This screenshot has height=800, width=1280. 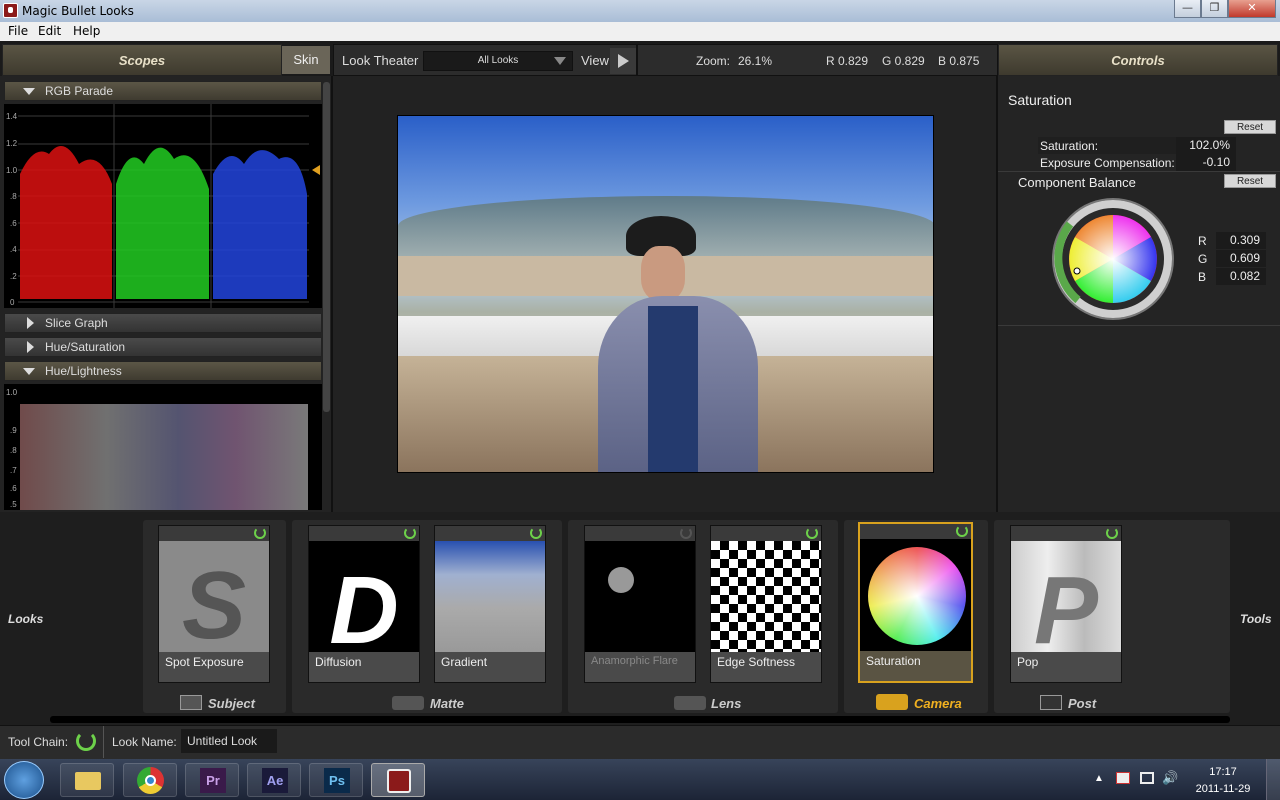 I want to click on anamorphic-flare-thumb, so click(x=640, y=597).